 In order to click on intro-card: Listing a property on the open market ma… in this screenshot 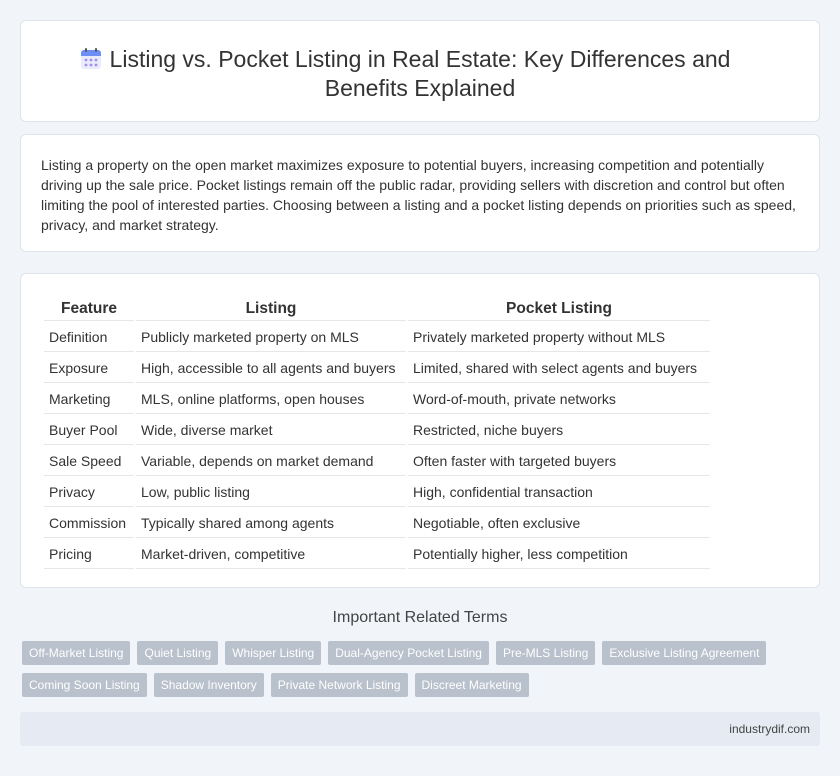, I will do `click(420, 193)`.